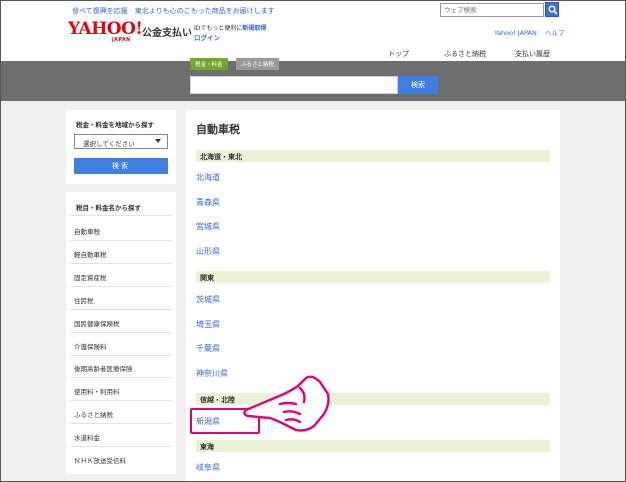 This screenshot has width=626, height=482. I want to click on nav-furusato: ふるさと納税, so click(465, 54).